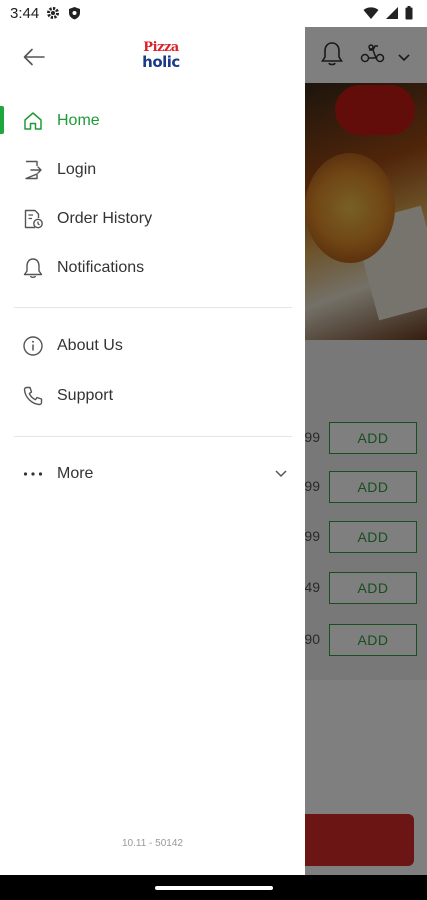  Describe the element at coordinates (392, 15) in the screenshot. I see `signal-icon` at that location.